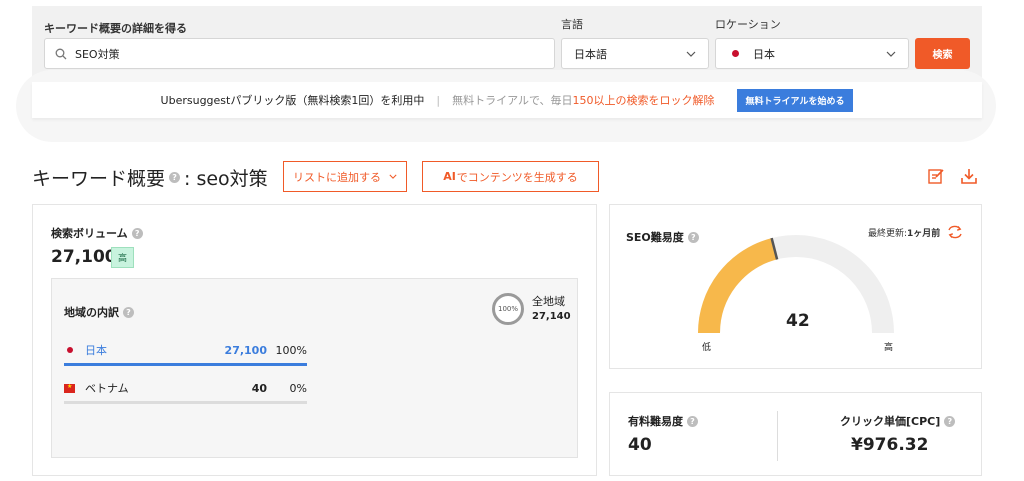 The width and height of the screenshot is (1024, 481). I want to click on banner-text: Ubersuggestパブリック版（無料検索1回）を利用中, so click(292, 100).